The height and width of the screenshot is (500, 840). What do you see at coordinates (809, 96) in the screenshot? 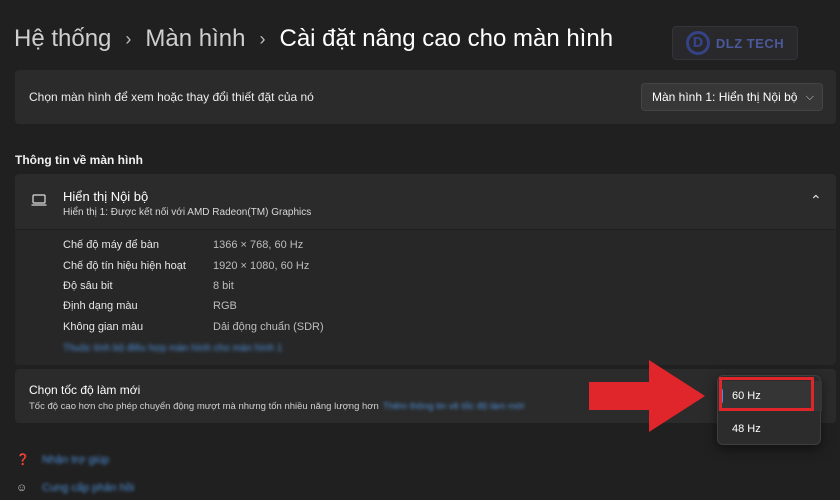
I see `chevron-down-icon: ⌵` at bounding box center [809, 96].